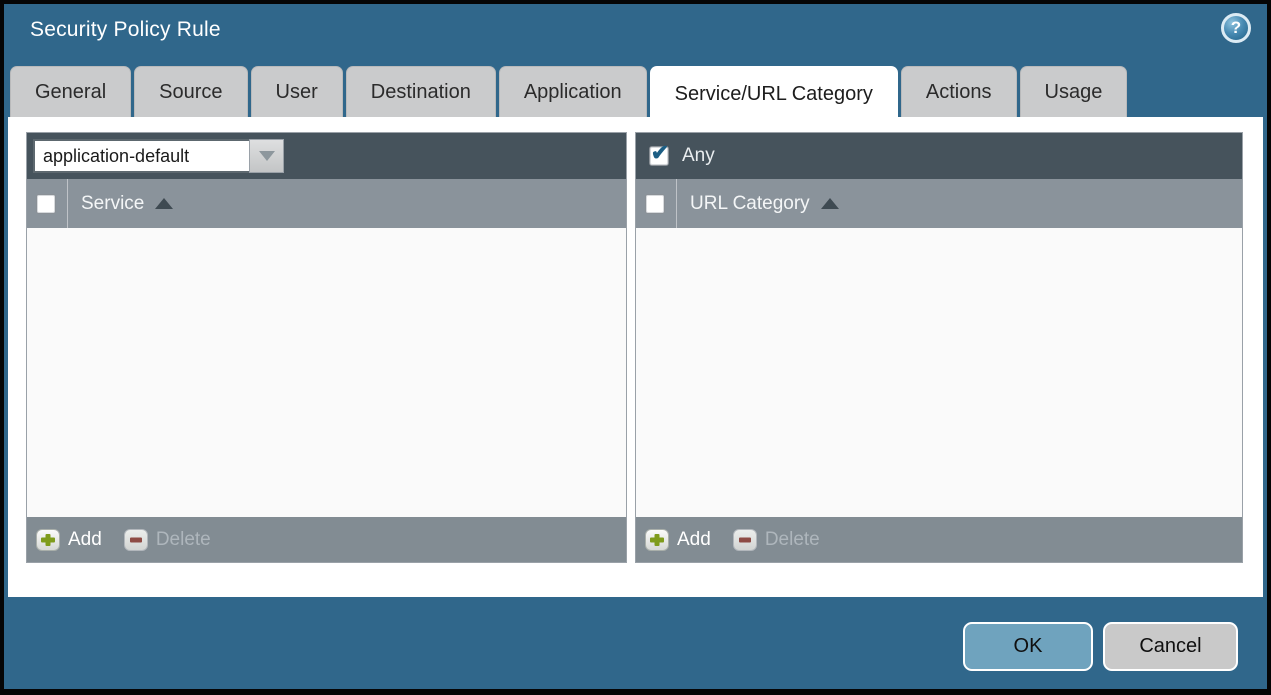  I want to click on chevron-down-icon, so click(266, 156).